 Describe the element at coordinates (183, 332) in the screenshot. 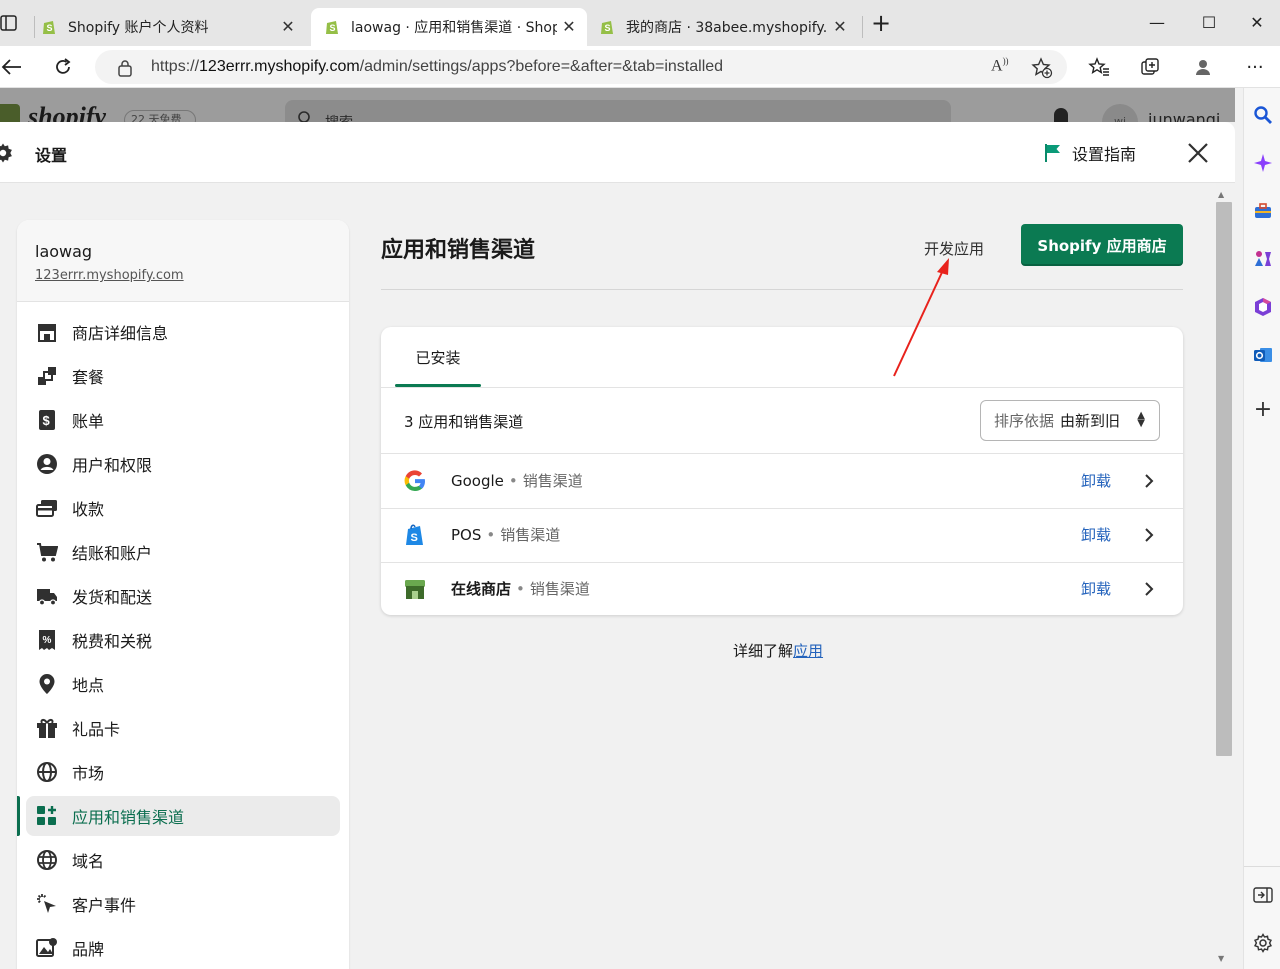

I see `sidebar-item-store-details: 商店详细信息` at that location.